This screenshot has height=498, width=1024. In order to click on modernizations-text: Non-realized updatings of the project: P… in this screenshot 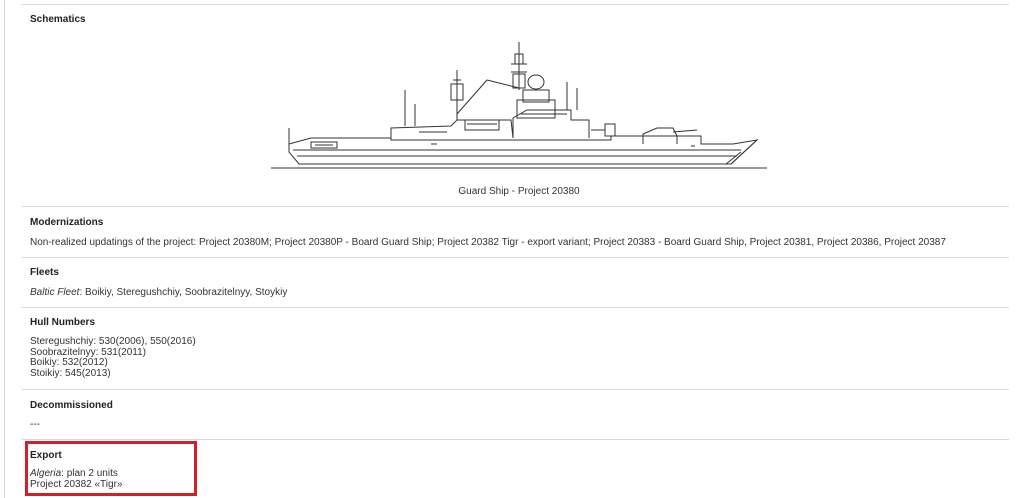, I will do `click(488, 242)`.